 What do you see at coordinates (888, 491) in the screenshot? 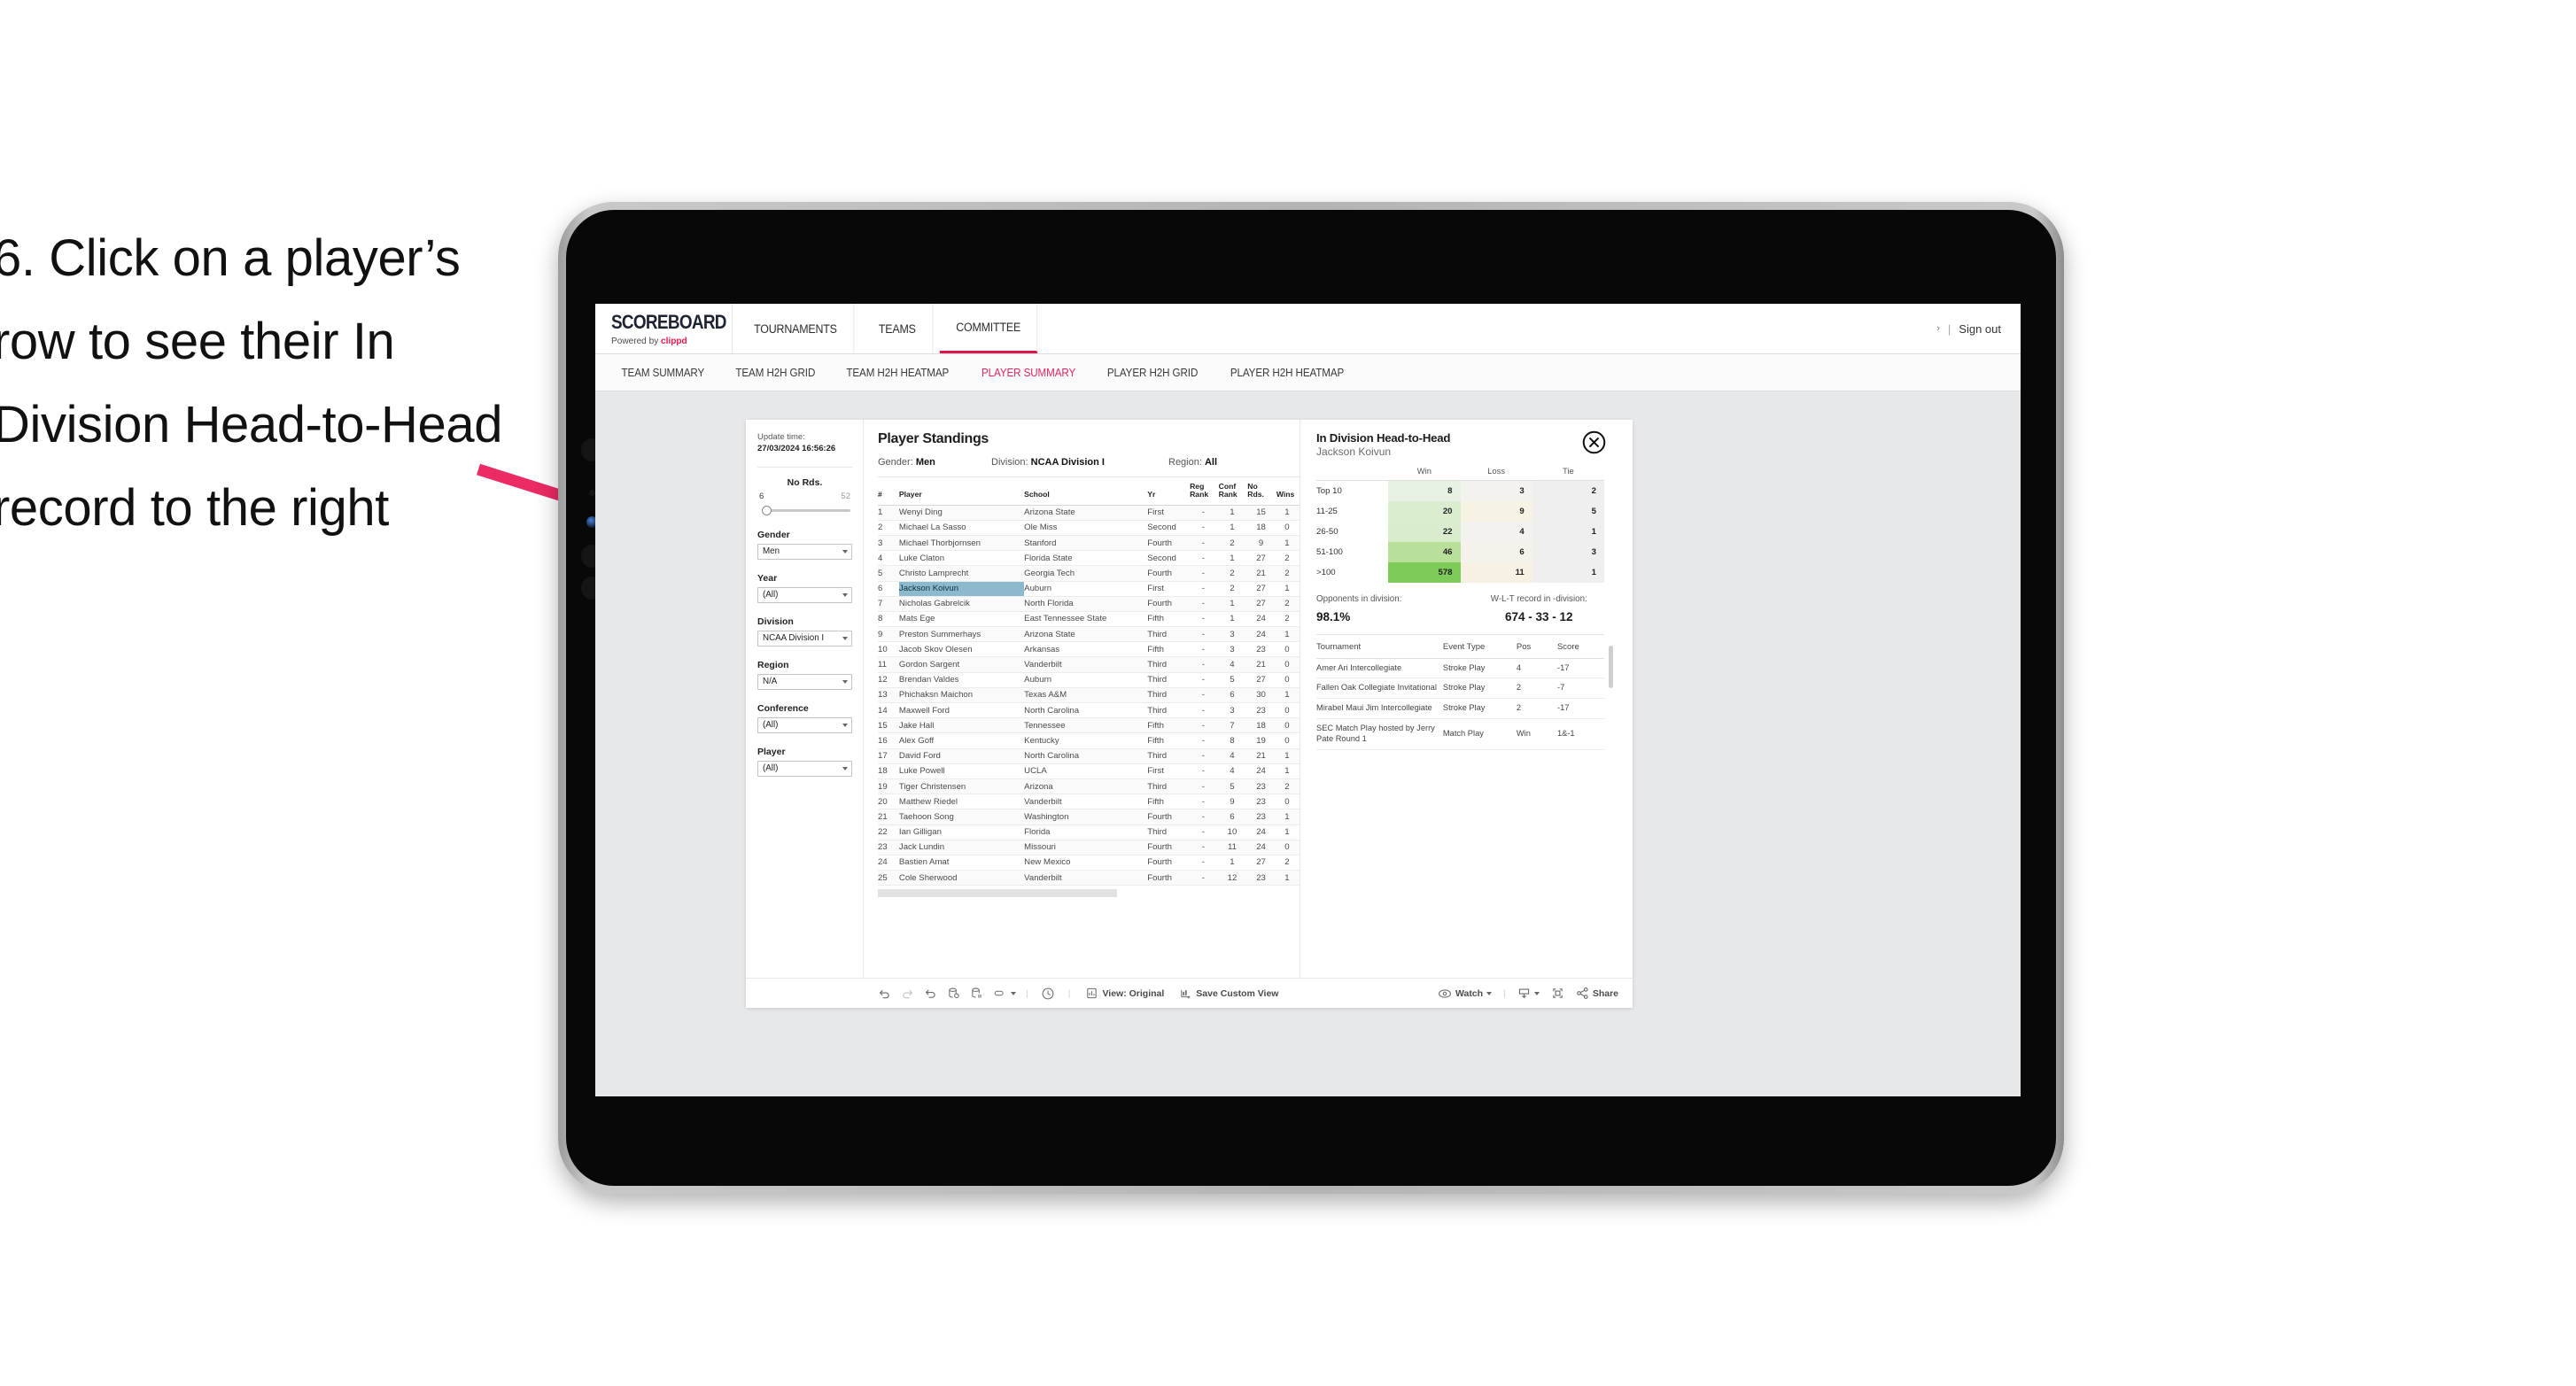
I see `col-rank: #` at bounding box center [888, 491].